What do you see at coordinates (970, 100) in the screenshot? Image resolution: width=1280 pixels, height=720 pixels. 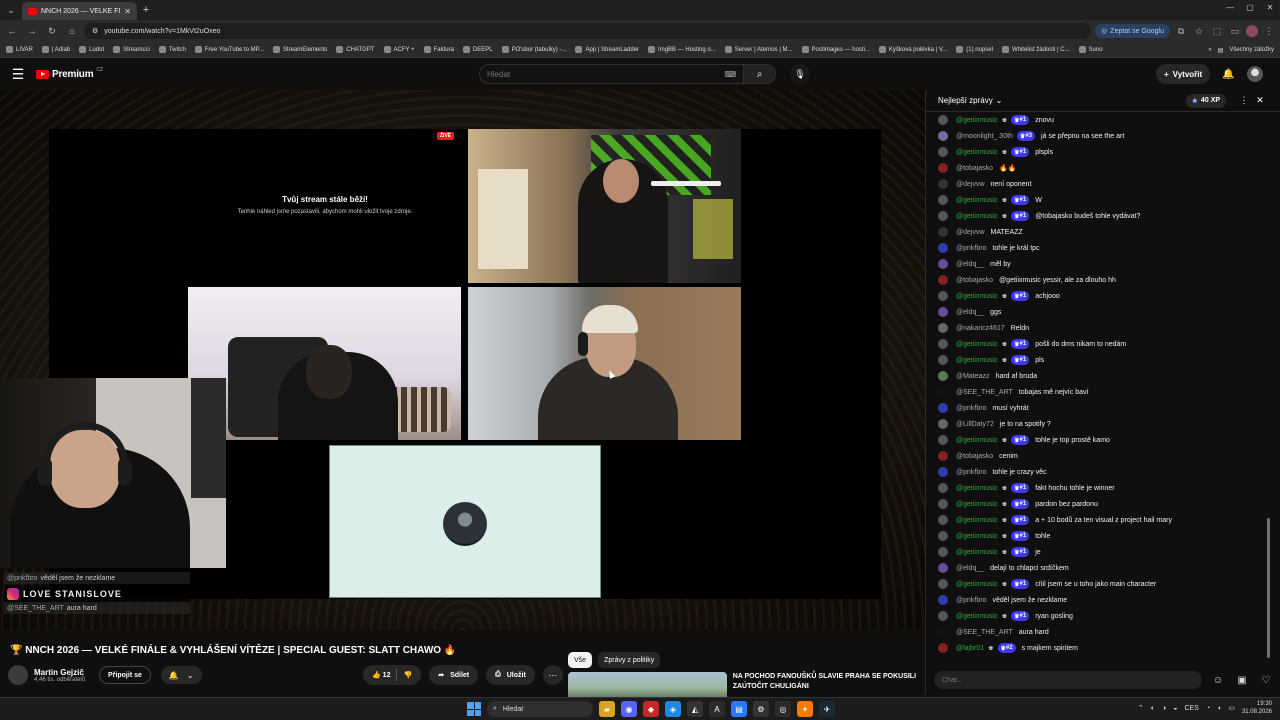 I see `chat-mode-dropdown: Nejlepší zprávy ⌄` at bounding box center [970, 100].